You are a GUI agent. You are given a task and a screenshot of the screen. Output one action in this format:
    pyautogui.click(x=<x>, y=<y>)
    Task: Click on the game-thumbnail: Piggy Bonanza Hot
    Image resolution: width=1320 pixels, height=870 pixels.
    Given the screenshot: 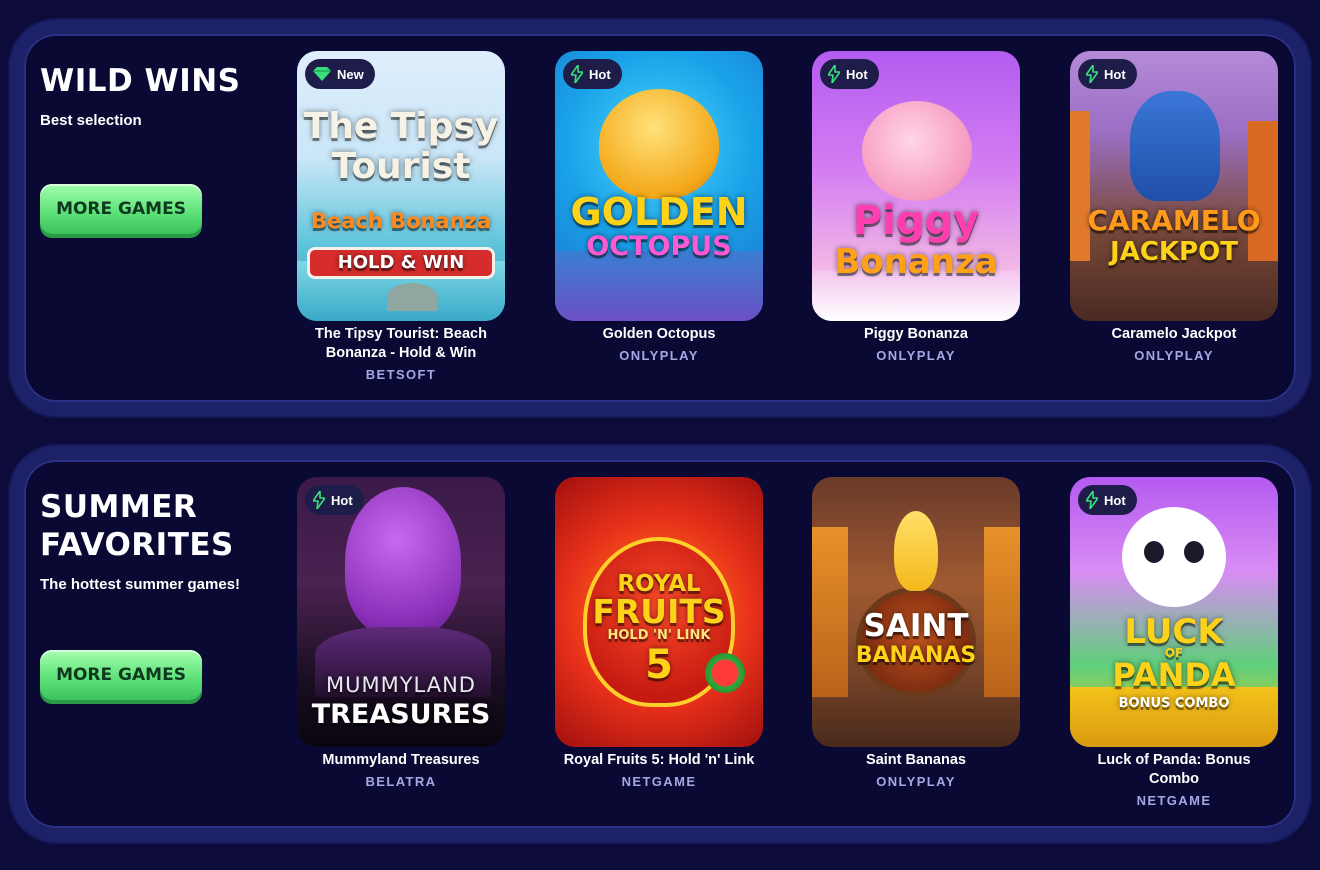 What is the action you would take?
    pyautogui.click(x=916, y=186)
    